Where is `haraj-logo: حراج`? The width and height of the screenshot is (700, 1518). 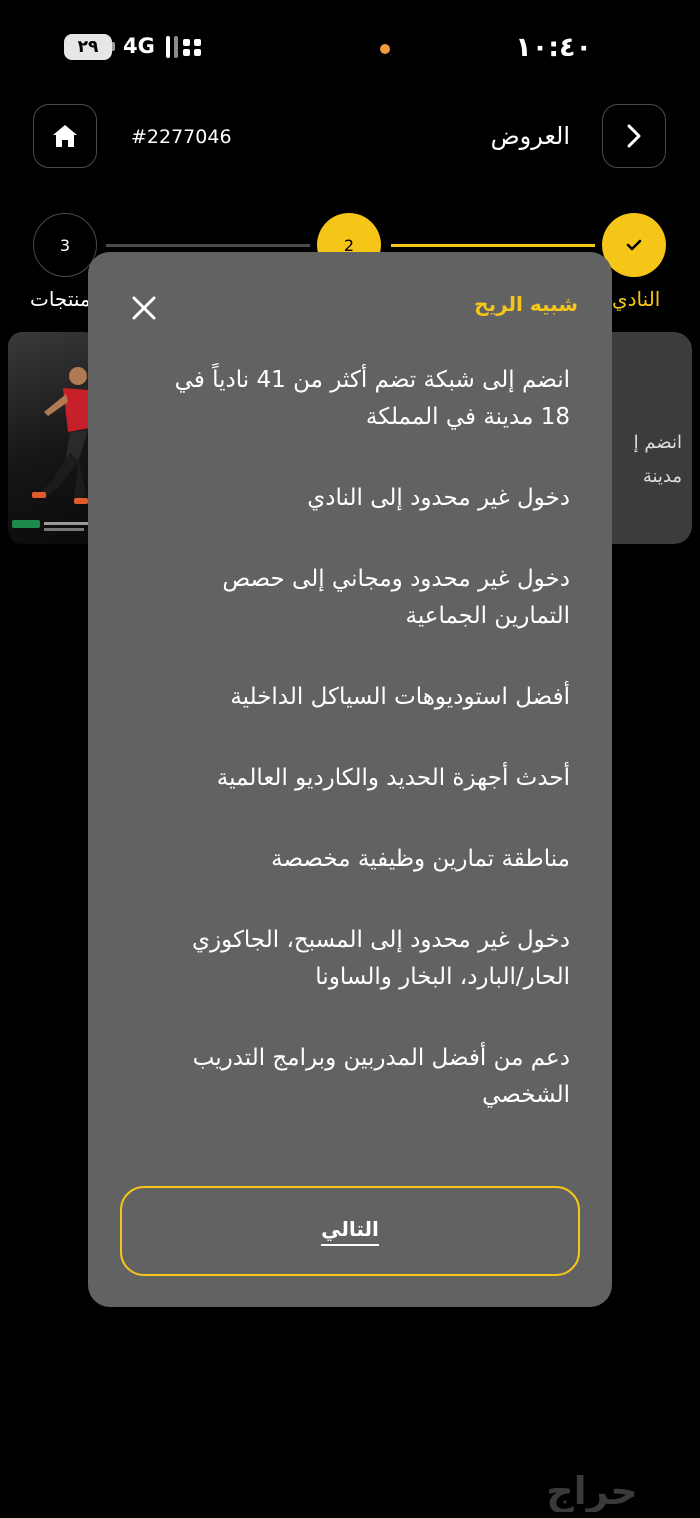 haraj-logo: حراج is located at coordinates (591, 1490).